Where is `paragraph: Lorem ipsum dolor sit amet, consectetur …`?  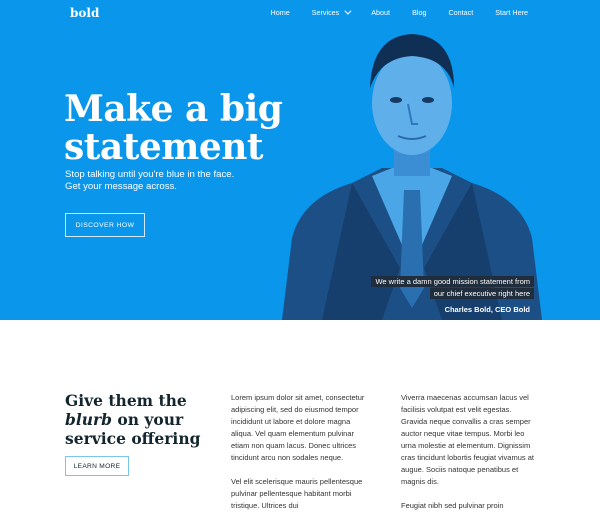
paragraph: Lorem ipsum dolor sit amet, consectetur … is located at coordinates (298, 427).